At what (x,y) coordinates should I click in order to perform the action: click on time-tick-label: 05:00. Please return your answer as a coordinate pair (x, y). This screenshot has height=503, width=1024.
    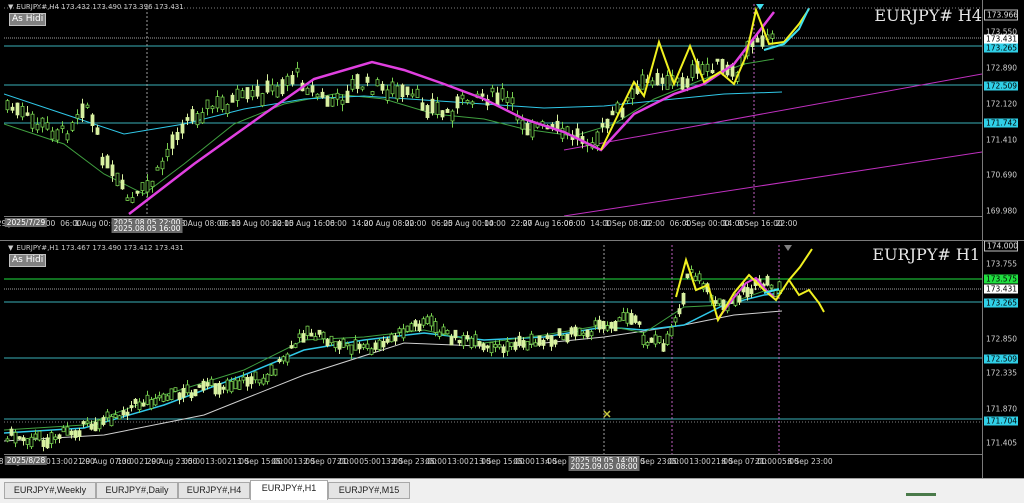
    Looking at the image, I should click on (370, 461).